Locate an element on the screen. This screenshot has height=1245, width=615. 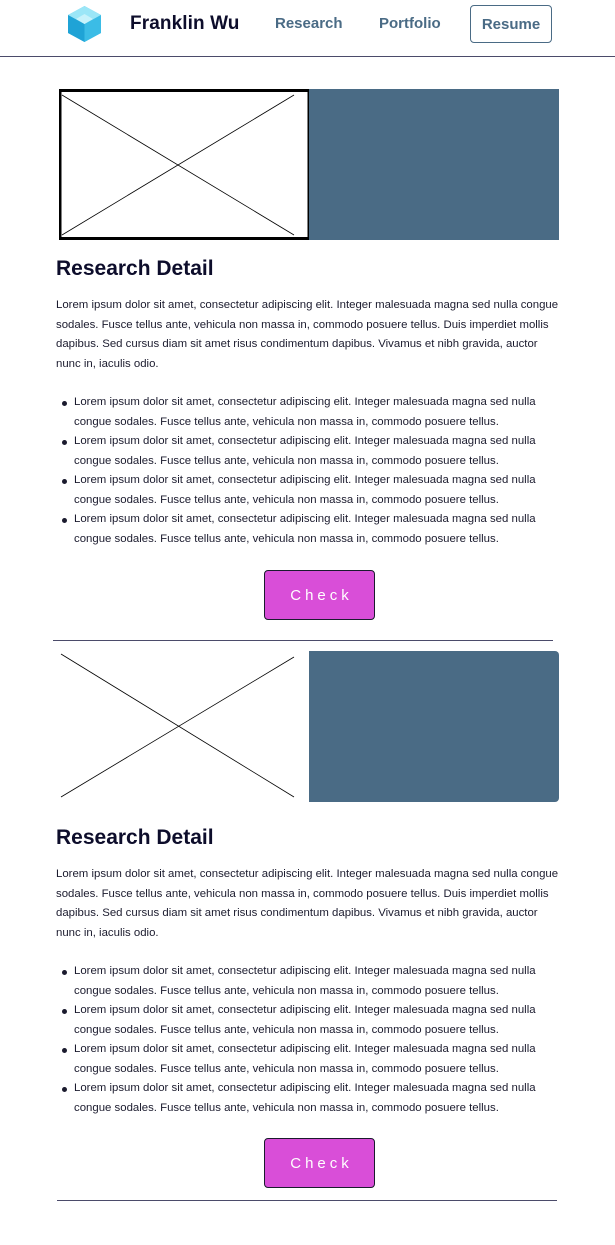
hexagon-cube-logo-icon is located at coordinates (84, 24).